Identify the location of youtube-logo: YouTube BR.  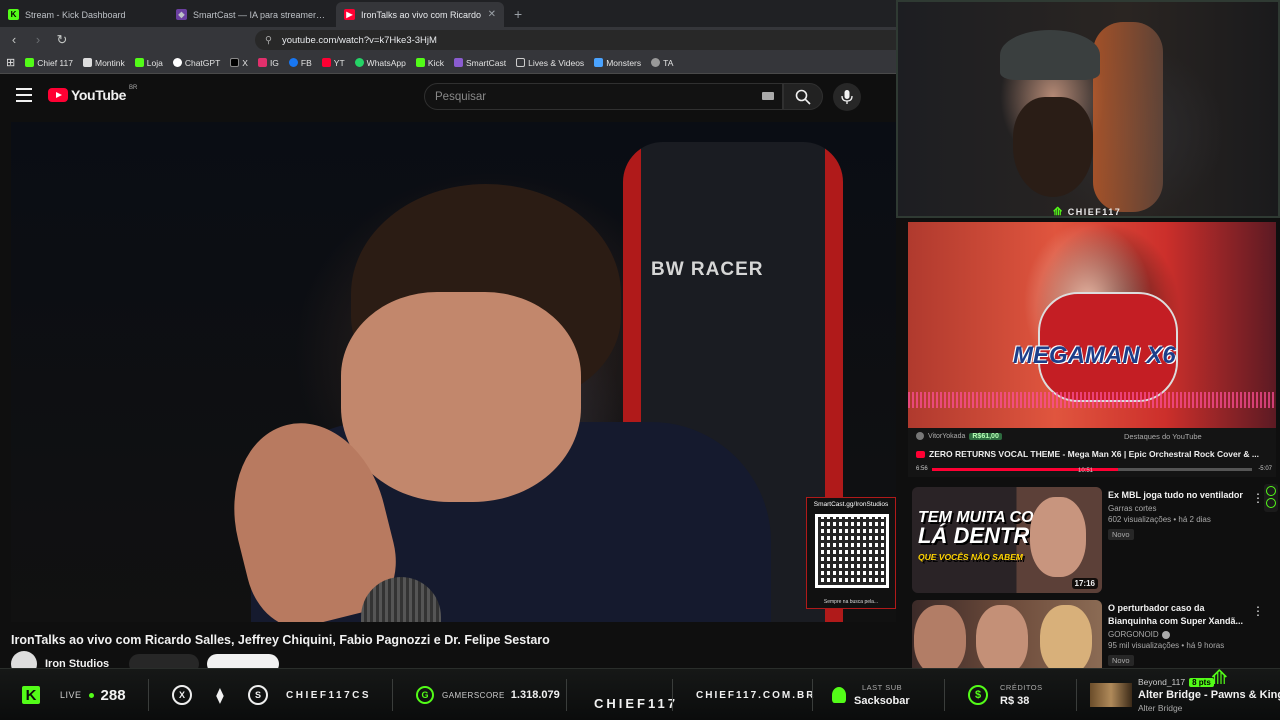
(93, 94).